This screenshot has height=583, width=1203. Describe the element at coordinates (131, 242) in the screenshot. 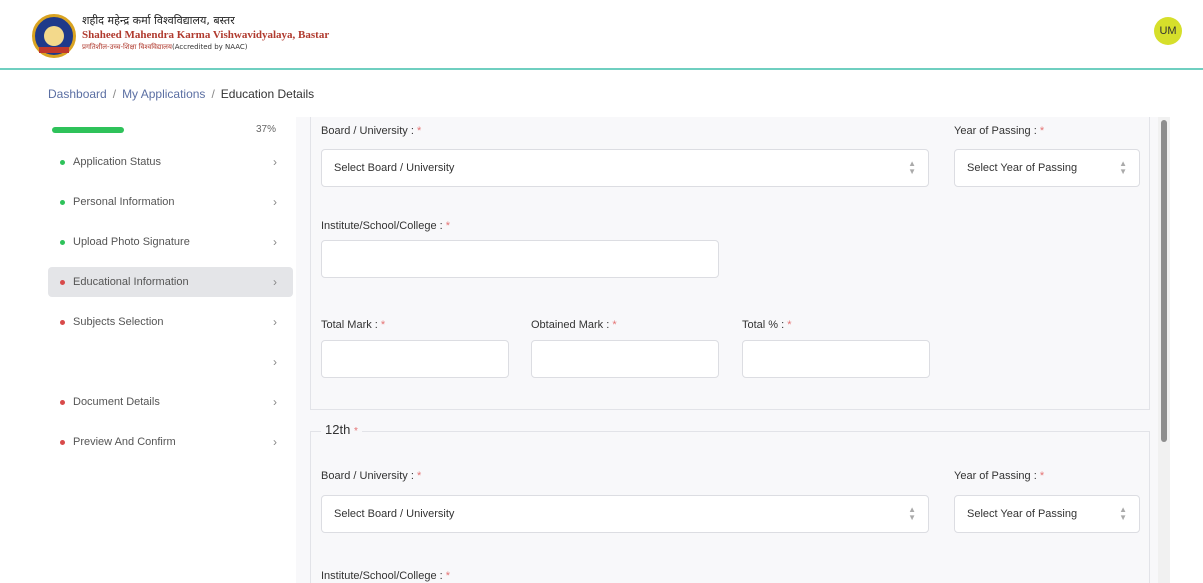

I see `sidebar-item-label: Upload Photo Signature` at that location.